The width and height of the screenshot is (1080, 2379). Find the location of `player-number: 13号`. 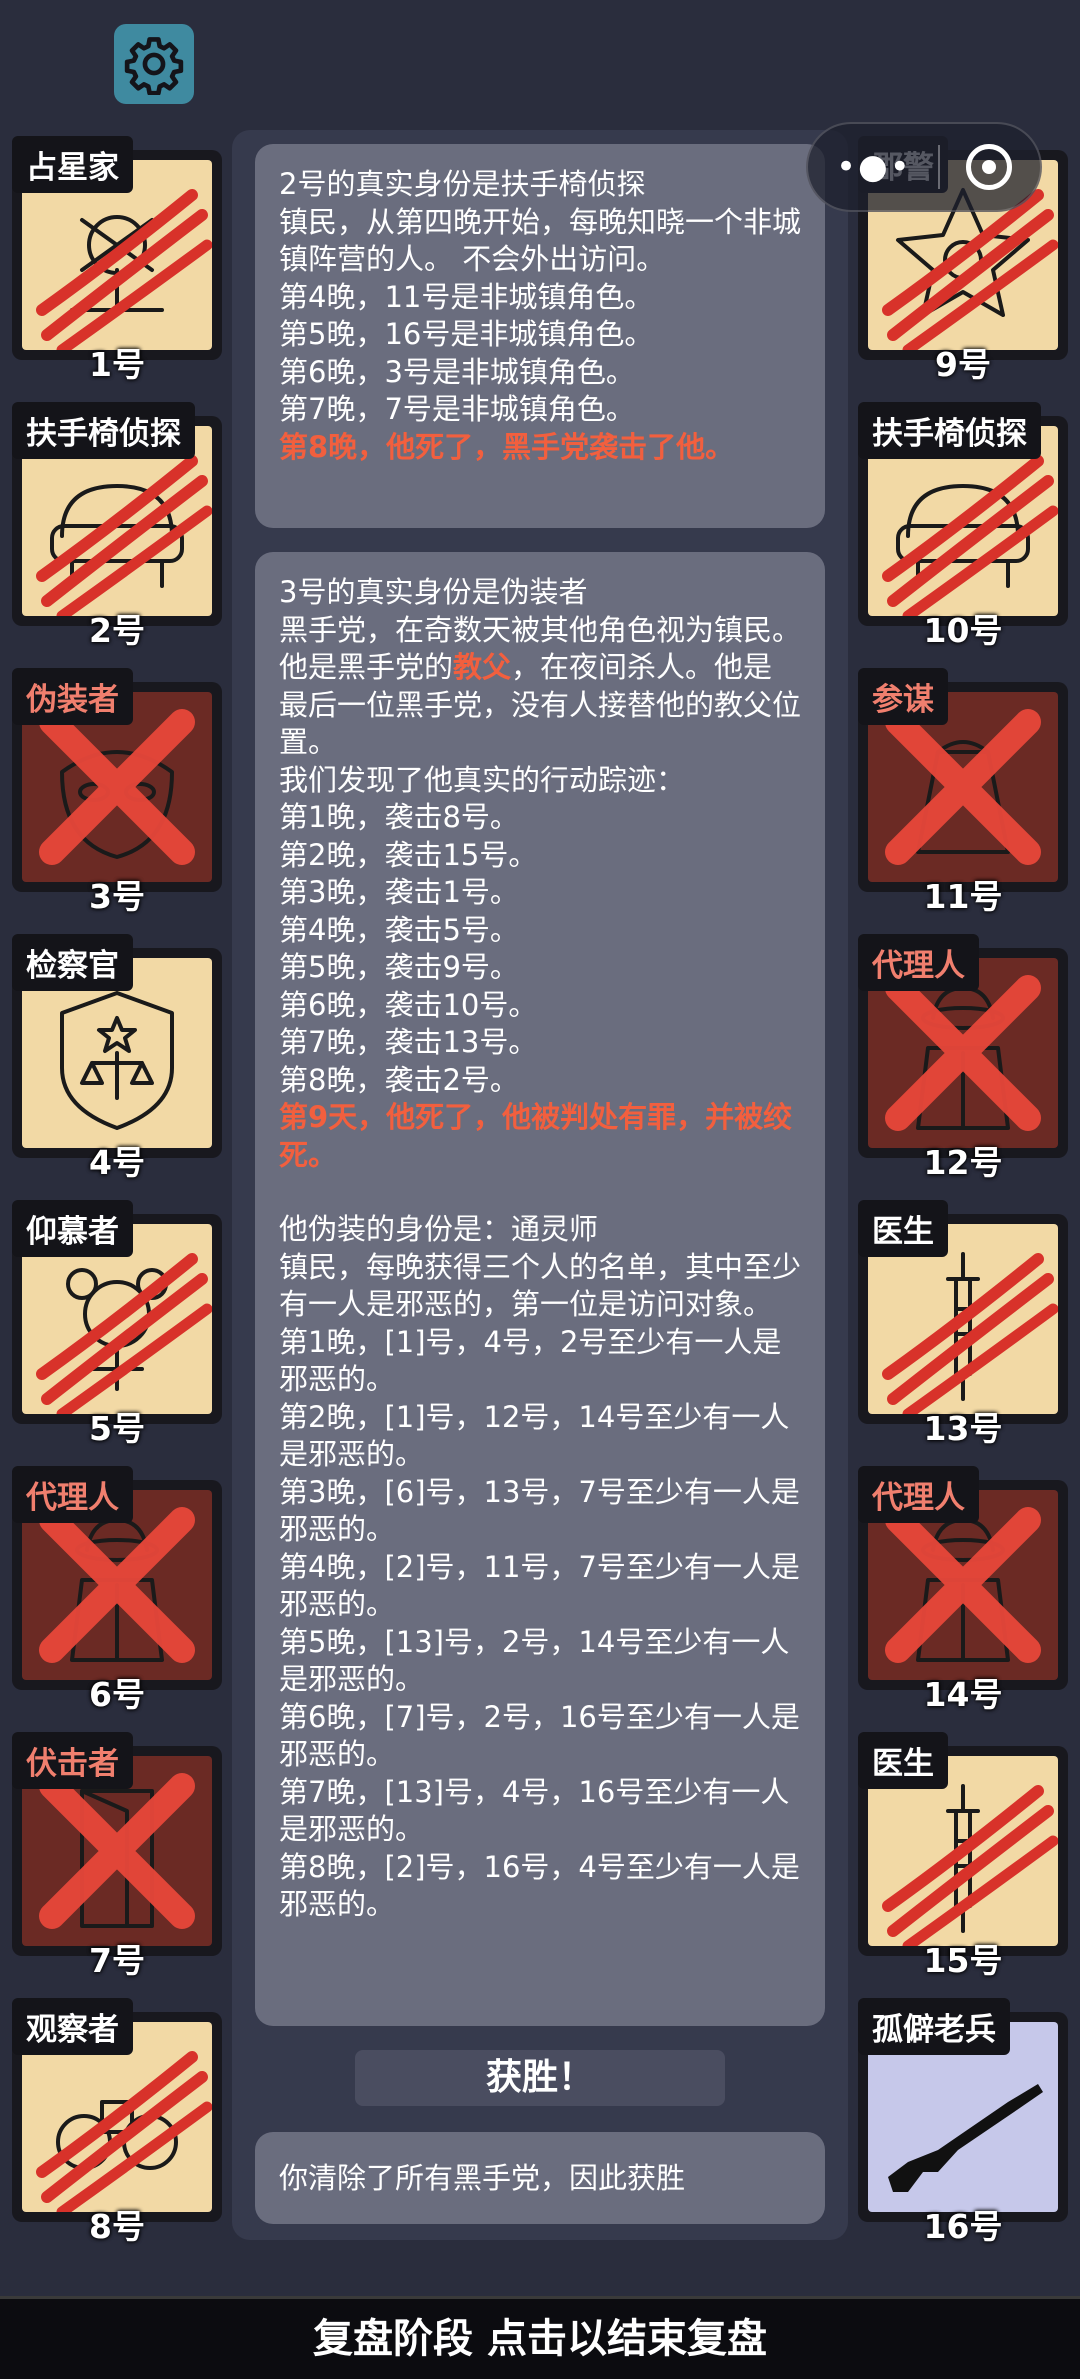

player-number: 13号 is located at coordinates (963, 1428).